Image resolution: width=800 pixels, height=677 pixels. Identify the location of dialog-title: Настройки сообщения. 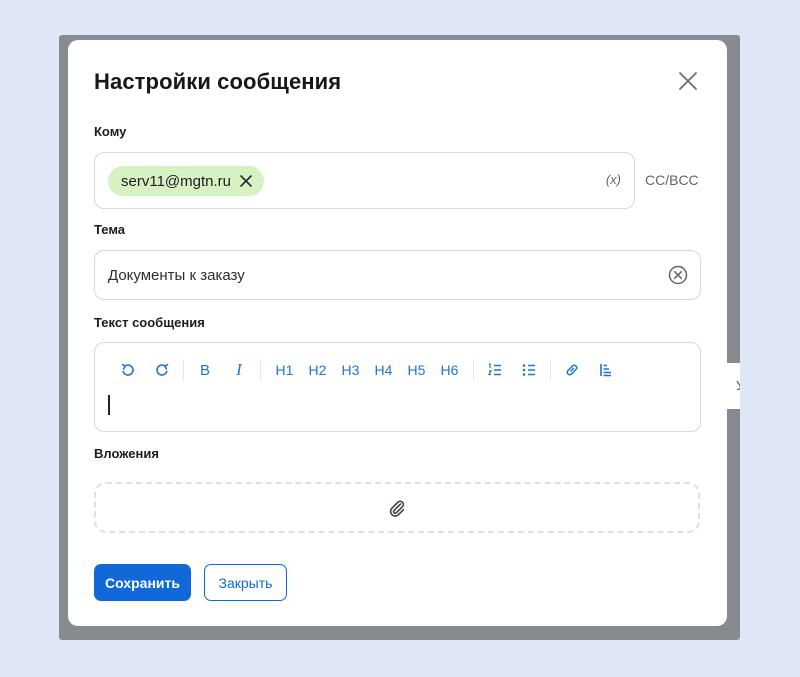
(218, 81).